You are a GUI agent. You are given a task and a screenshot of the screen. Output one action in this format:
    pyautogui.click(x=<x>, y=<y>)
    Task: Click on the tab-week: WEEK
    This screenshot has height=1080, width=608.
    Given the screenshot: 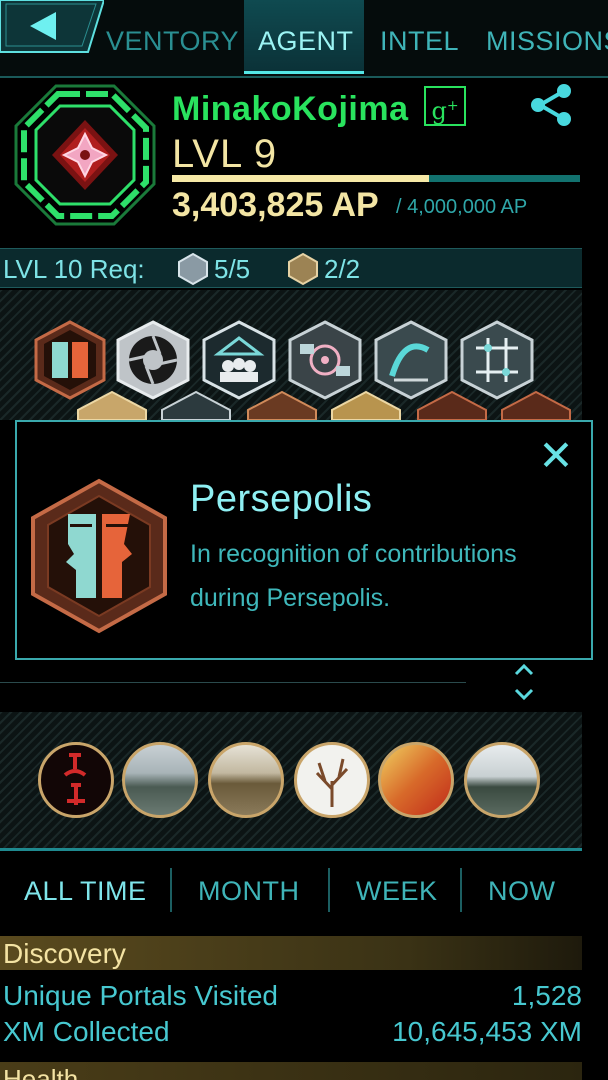 What is the action you would take?
    pyautogui.click(x=397, y=891)
    